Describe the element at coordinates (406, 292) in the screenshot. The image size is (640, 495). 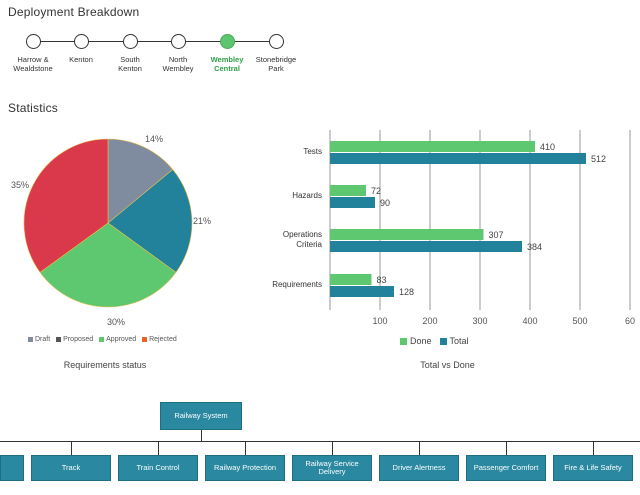
I see `bar-data-label: 128` at that location.